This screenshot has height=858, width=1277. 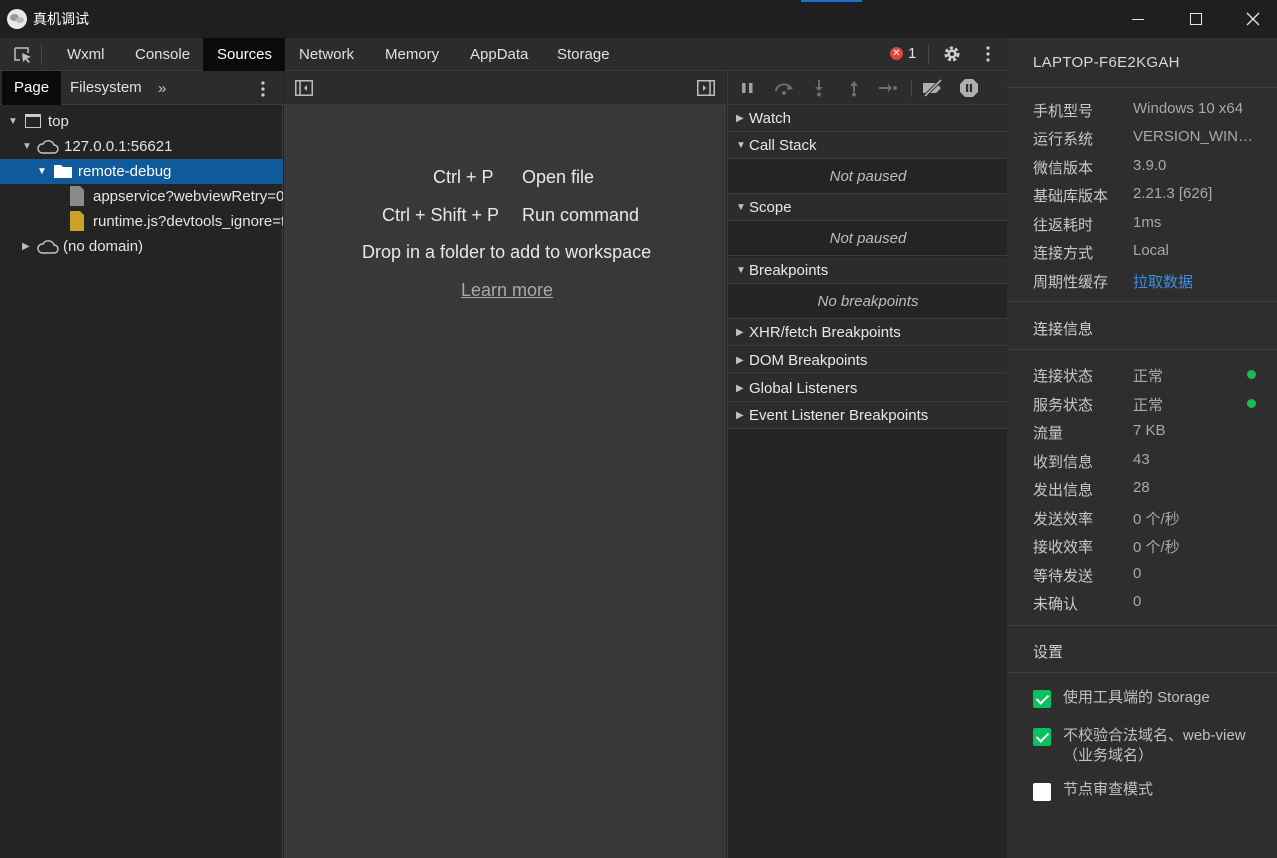 What do you see at coordinates (162, 54) in the screenshot?
I see `tab-console: Console` at bounding box center [162, 54].